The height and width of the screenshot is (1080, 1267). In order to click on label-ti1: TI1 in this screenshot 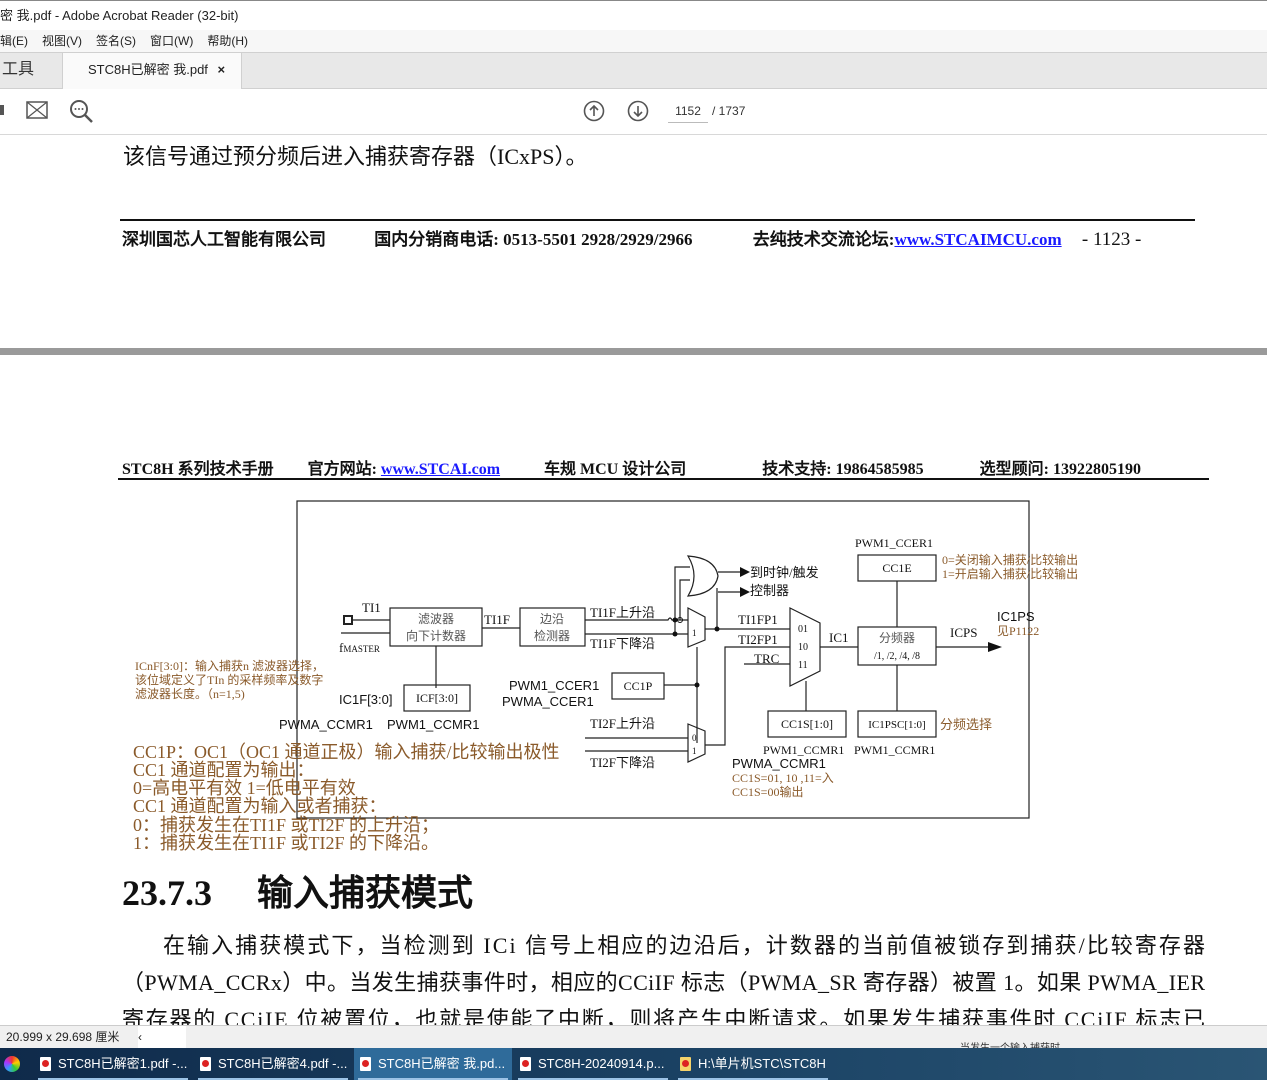, I will do `click(371, 607)`.